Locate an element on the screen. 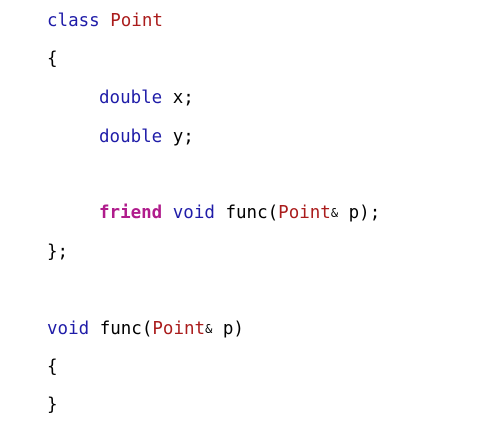 Image resolution: width=484 pixels, height=423 pixels. close-brace: } is located at coordinates (52, 405).